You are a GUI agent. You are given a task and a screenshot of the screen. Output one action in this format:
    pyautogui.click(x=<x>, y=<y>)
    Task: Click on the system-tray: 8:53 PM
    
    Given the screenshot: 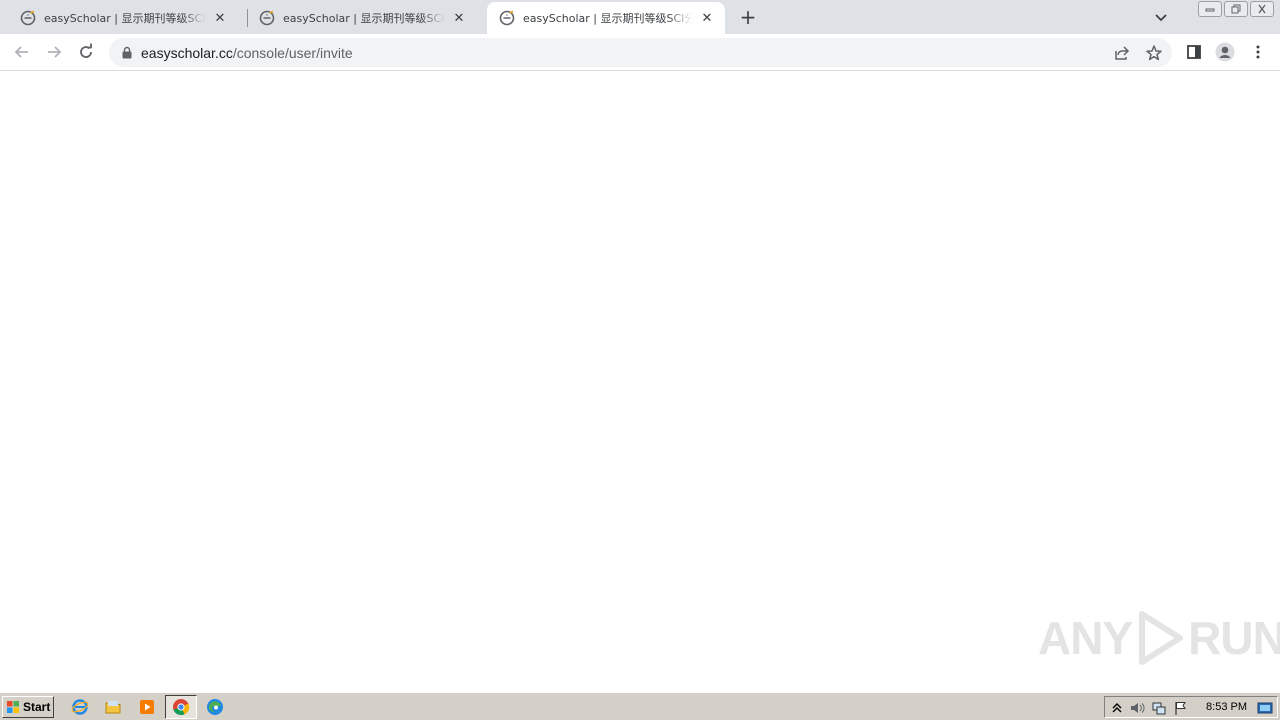 What is the action you would take?
    pyautogui.click(x=1191, y=707)
    